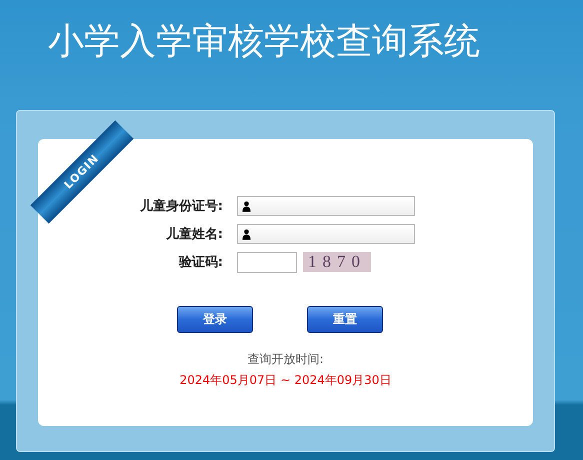 The height and width of the screenshot is (460, 583). What do you see at coordinates (345, 319) in the screenshot?
I see `form-button: 重置` at bounding box center [345, 319].